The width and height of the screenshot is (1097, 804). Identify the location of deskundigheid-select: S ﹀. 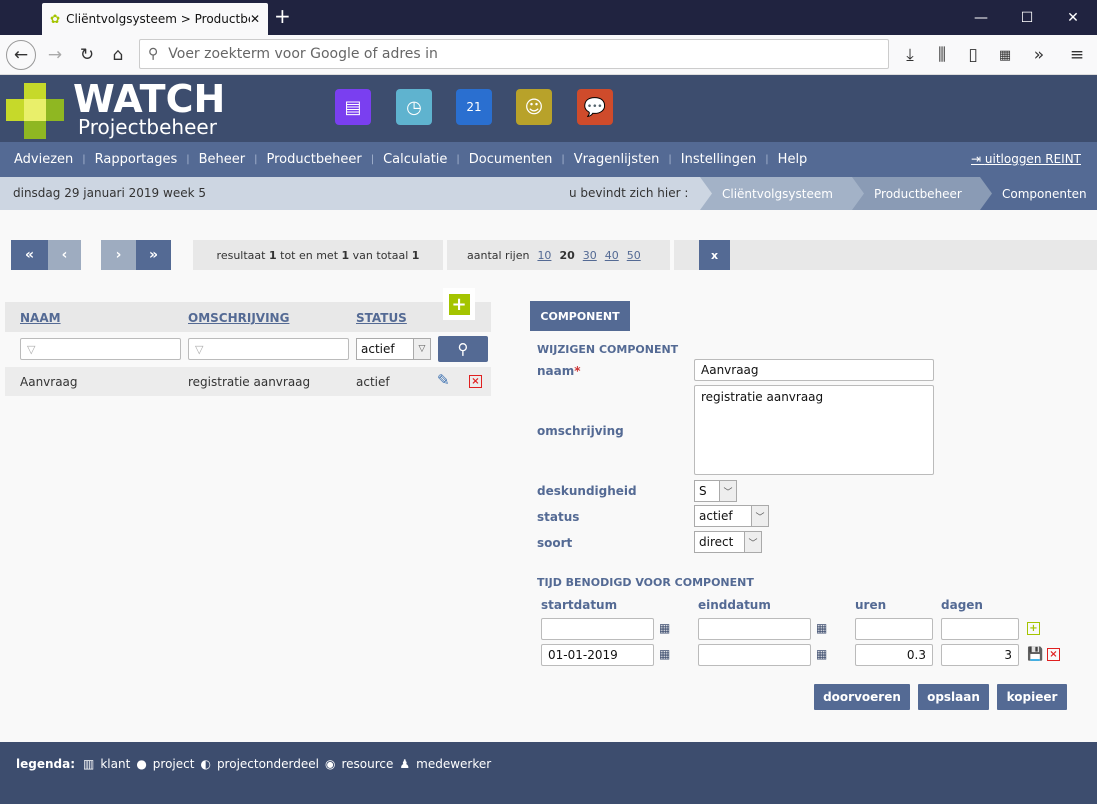
(715, 491).